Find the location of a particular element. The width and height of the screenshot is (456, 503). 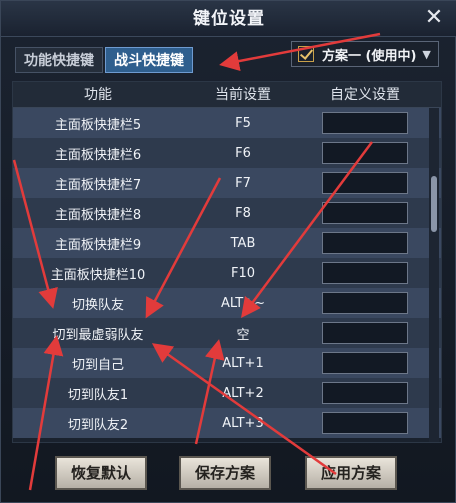

scheme-select: 方案一 (使用中) ▼ is located at coordinates (365, 54).